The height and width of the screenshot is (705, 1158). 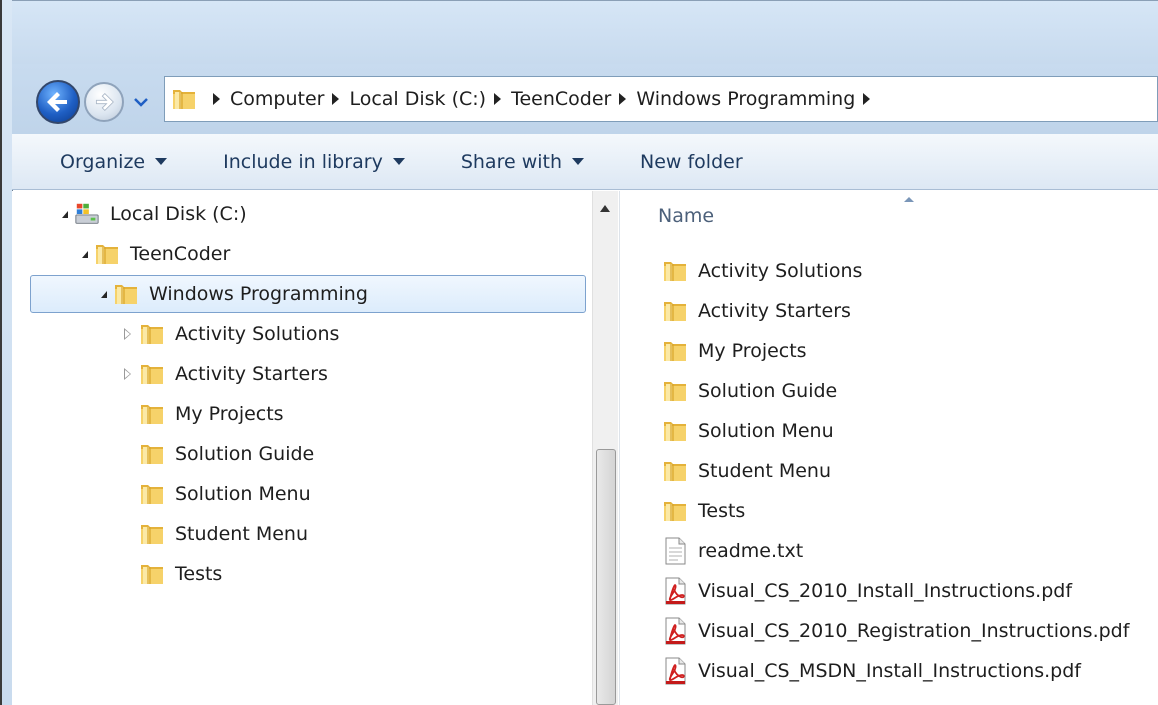 I want to click on tree-item-local-disk: Local Disk (C:), so click(x=154, y=214).